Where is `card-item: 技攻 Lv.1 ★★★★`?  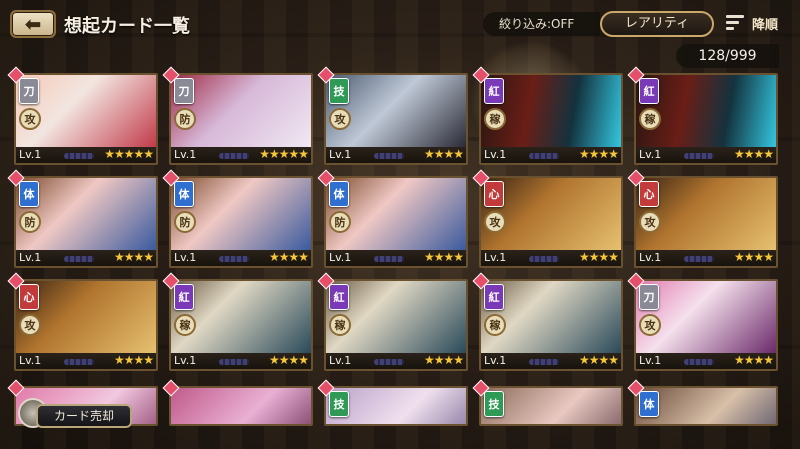 card-item: 技攻 Lv.1 ★★★★ is located at coordinates (396, 119).